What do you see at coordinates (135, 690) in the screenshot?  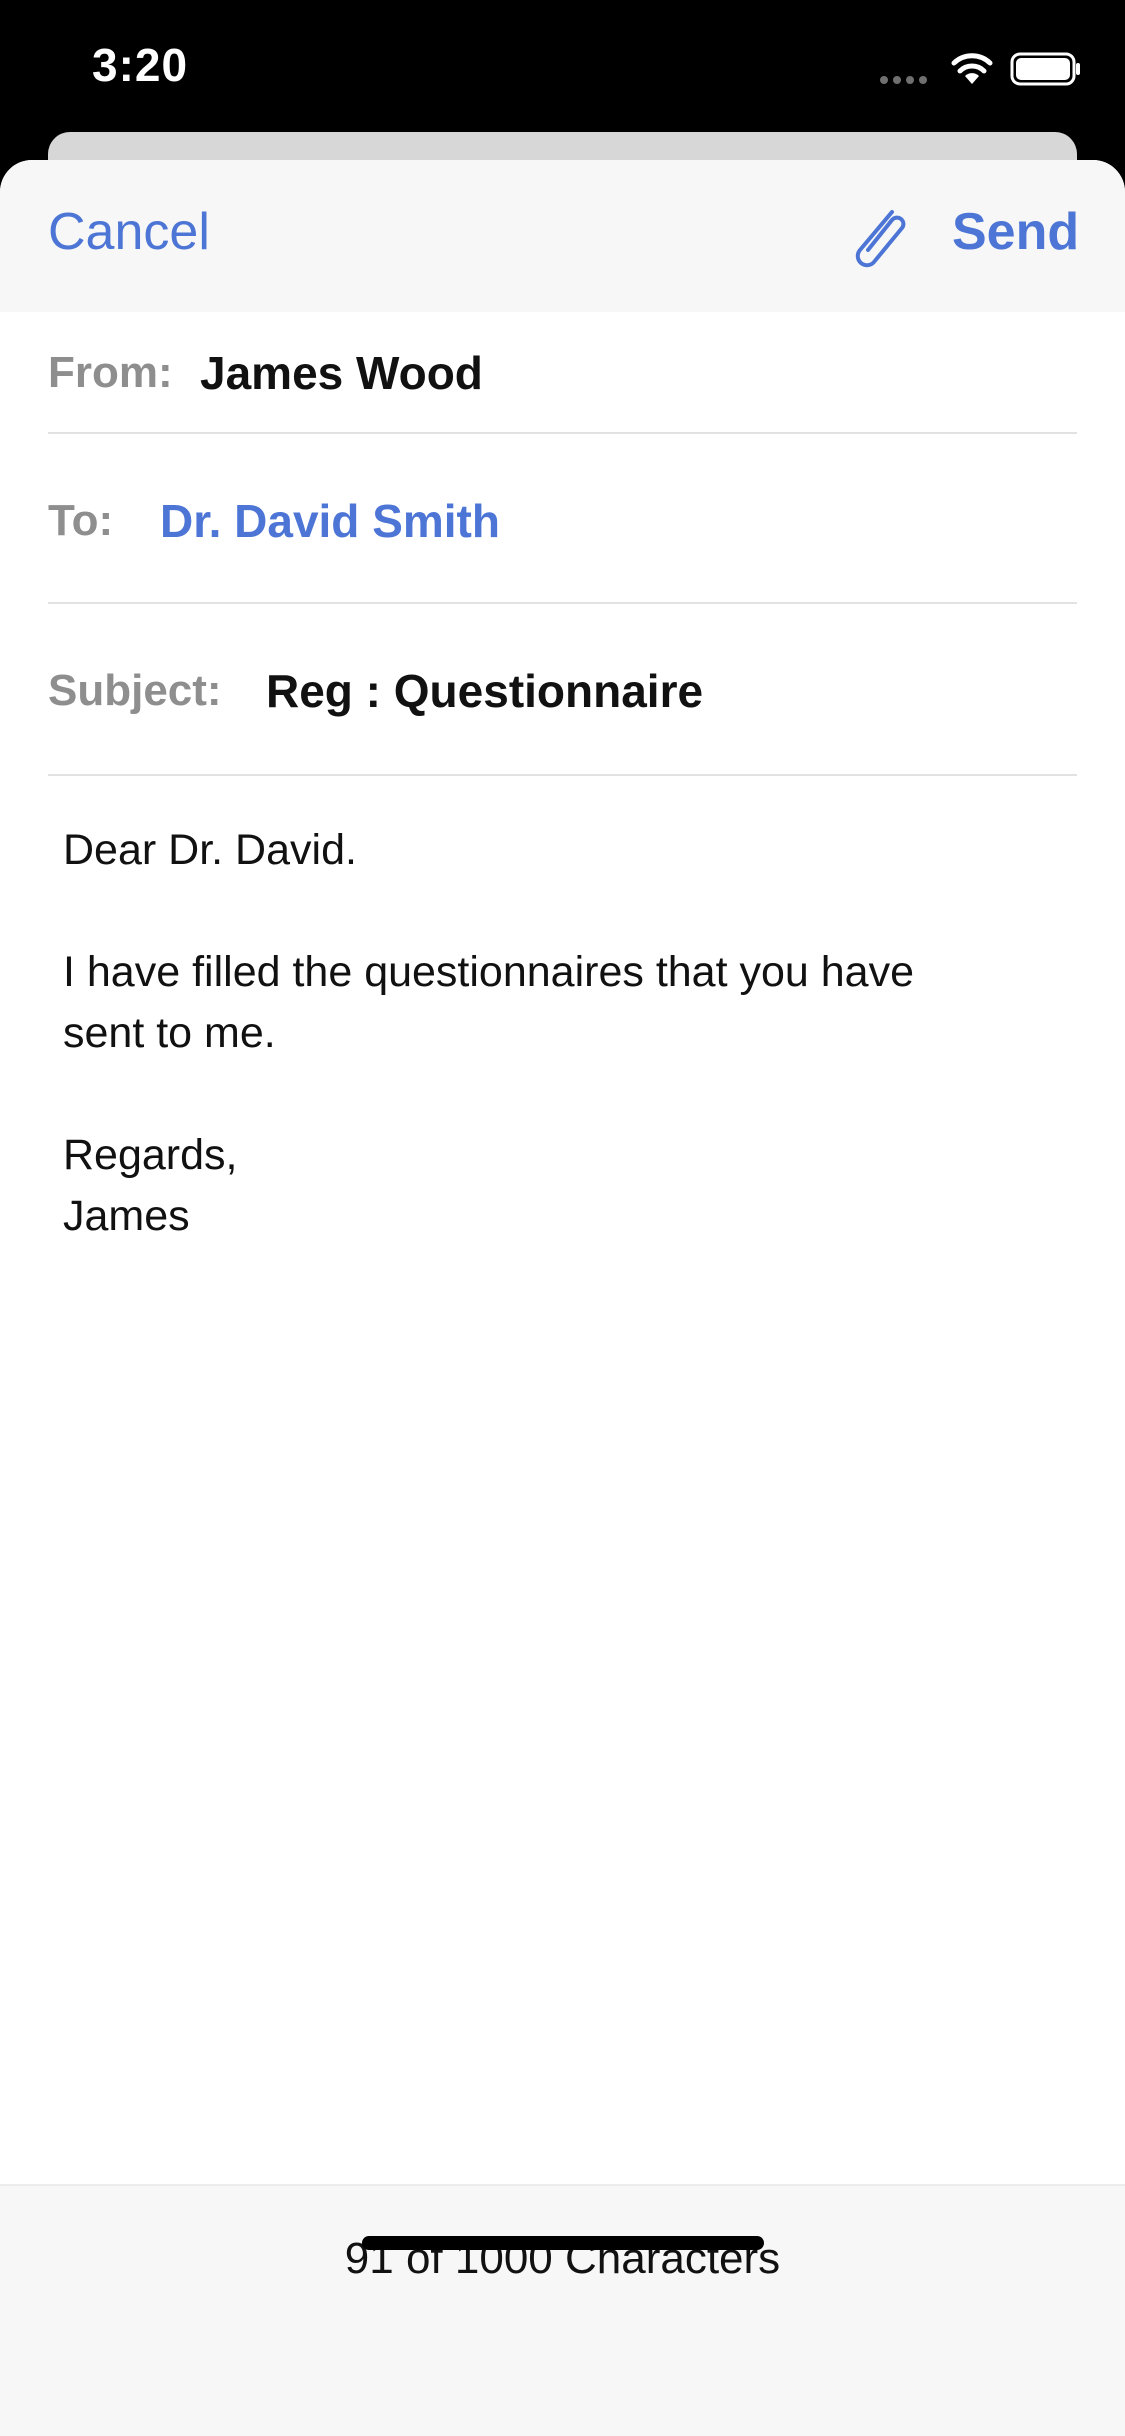 I see `subject-label: Subject:` at bounding box center [135, 690].